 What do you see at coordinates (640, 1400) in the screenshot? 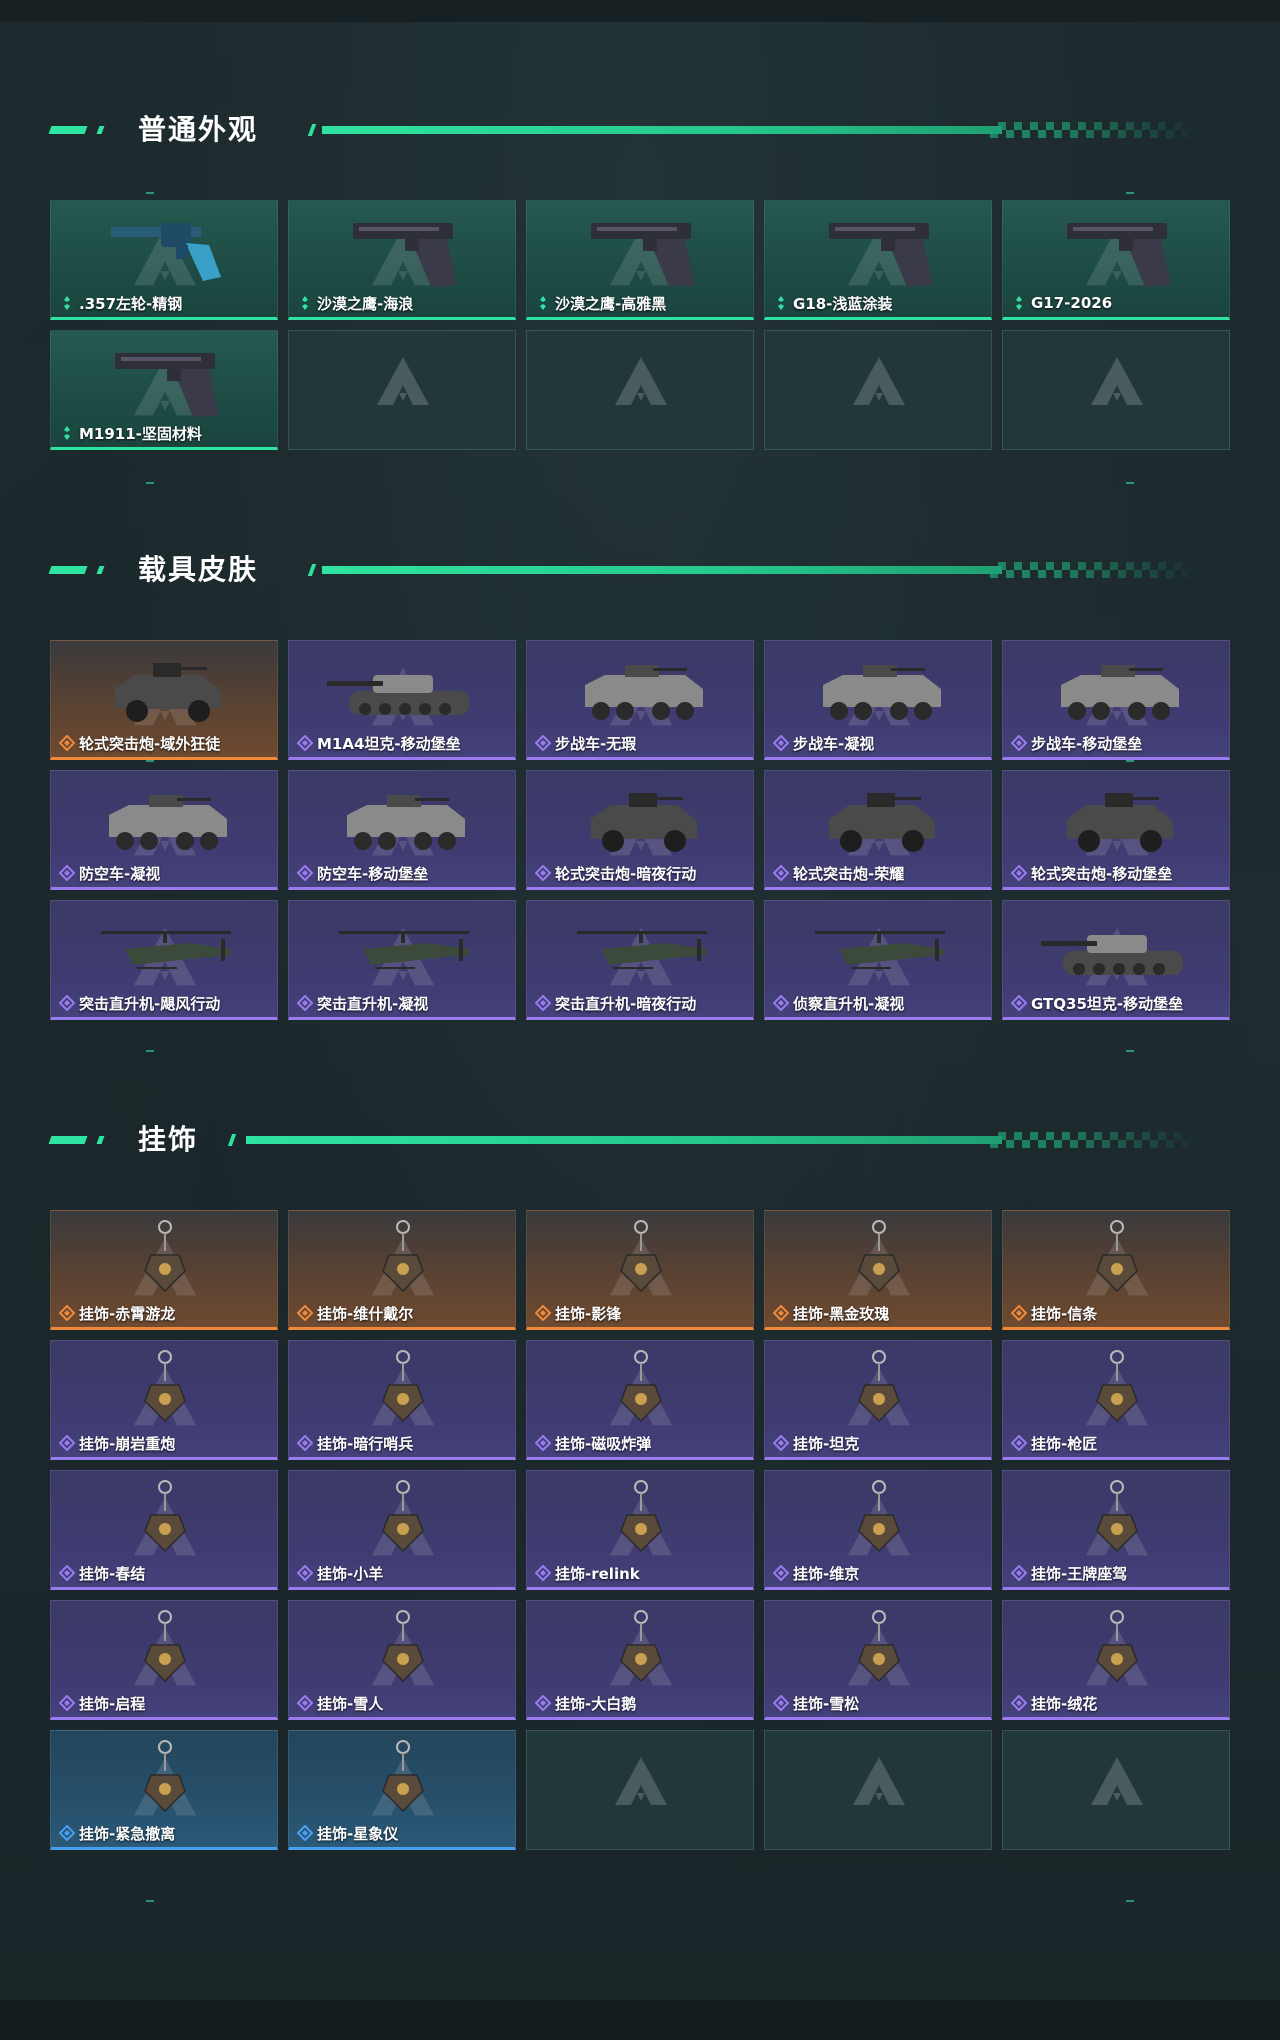
I see `item-card: 挂饰-磁吸炸弹` at bounding box center [640, 1400].